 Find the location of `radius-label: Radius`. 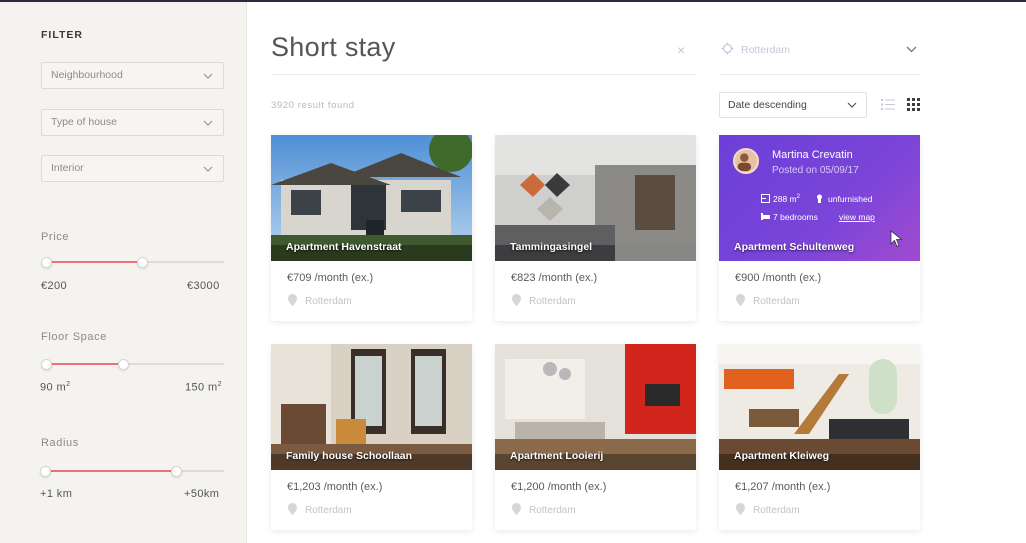

radius-label: Radius is located at coordinates (60, 443).